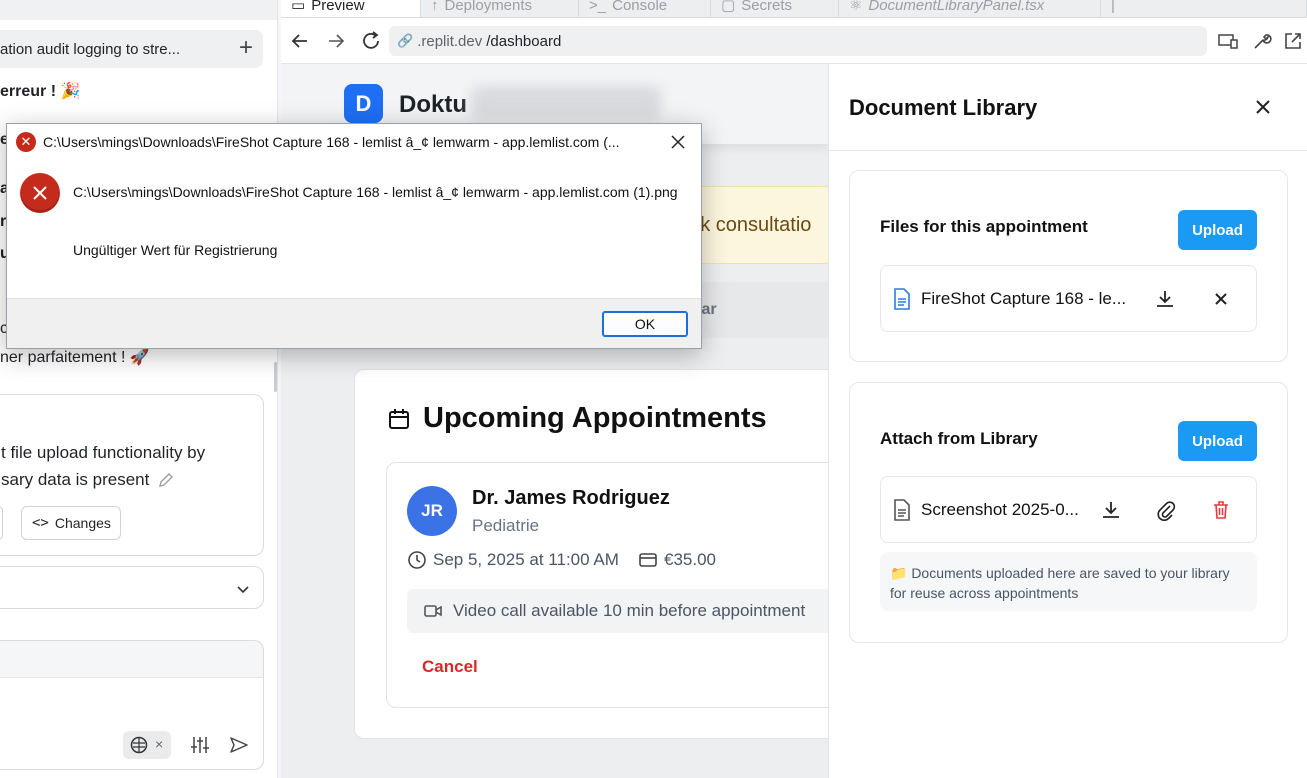 The image size is (1307, 778). What do you see at coordinates (1221, 299) in the screenshot?
I see `remove-file-icon` at bounding box center [1221, 299].